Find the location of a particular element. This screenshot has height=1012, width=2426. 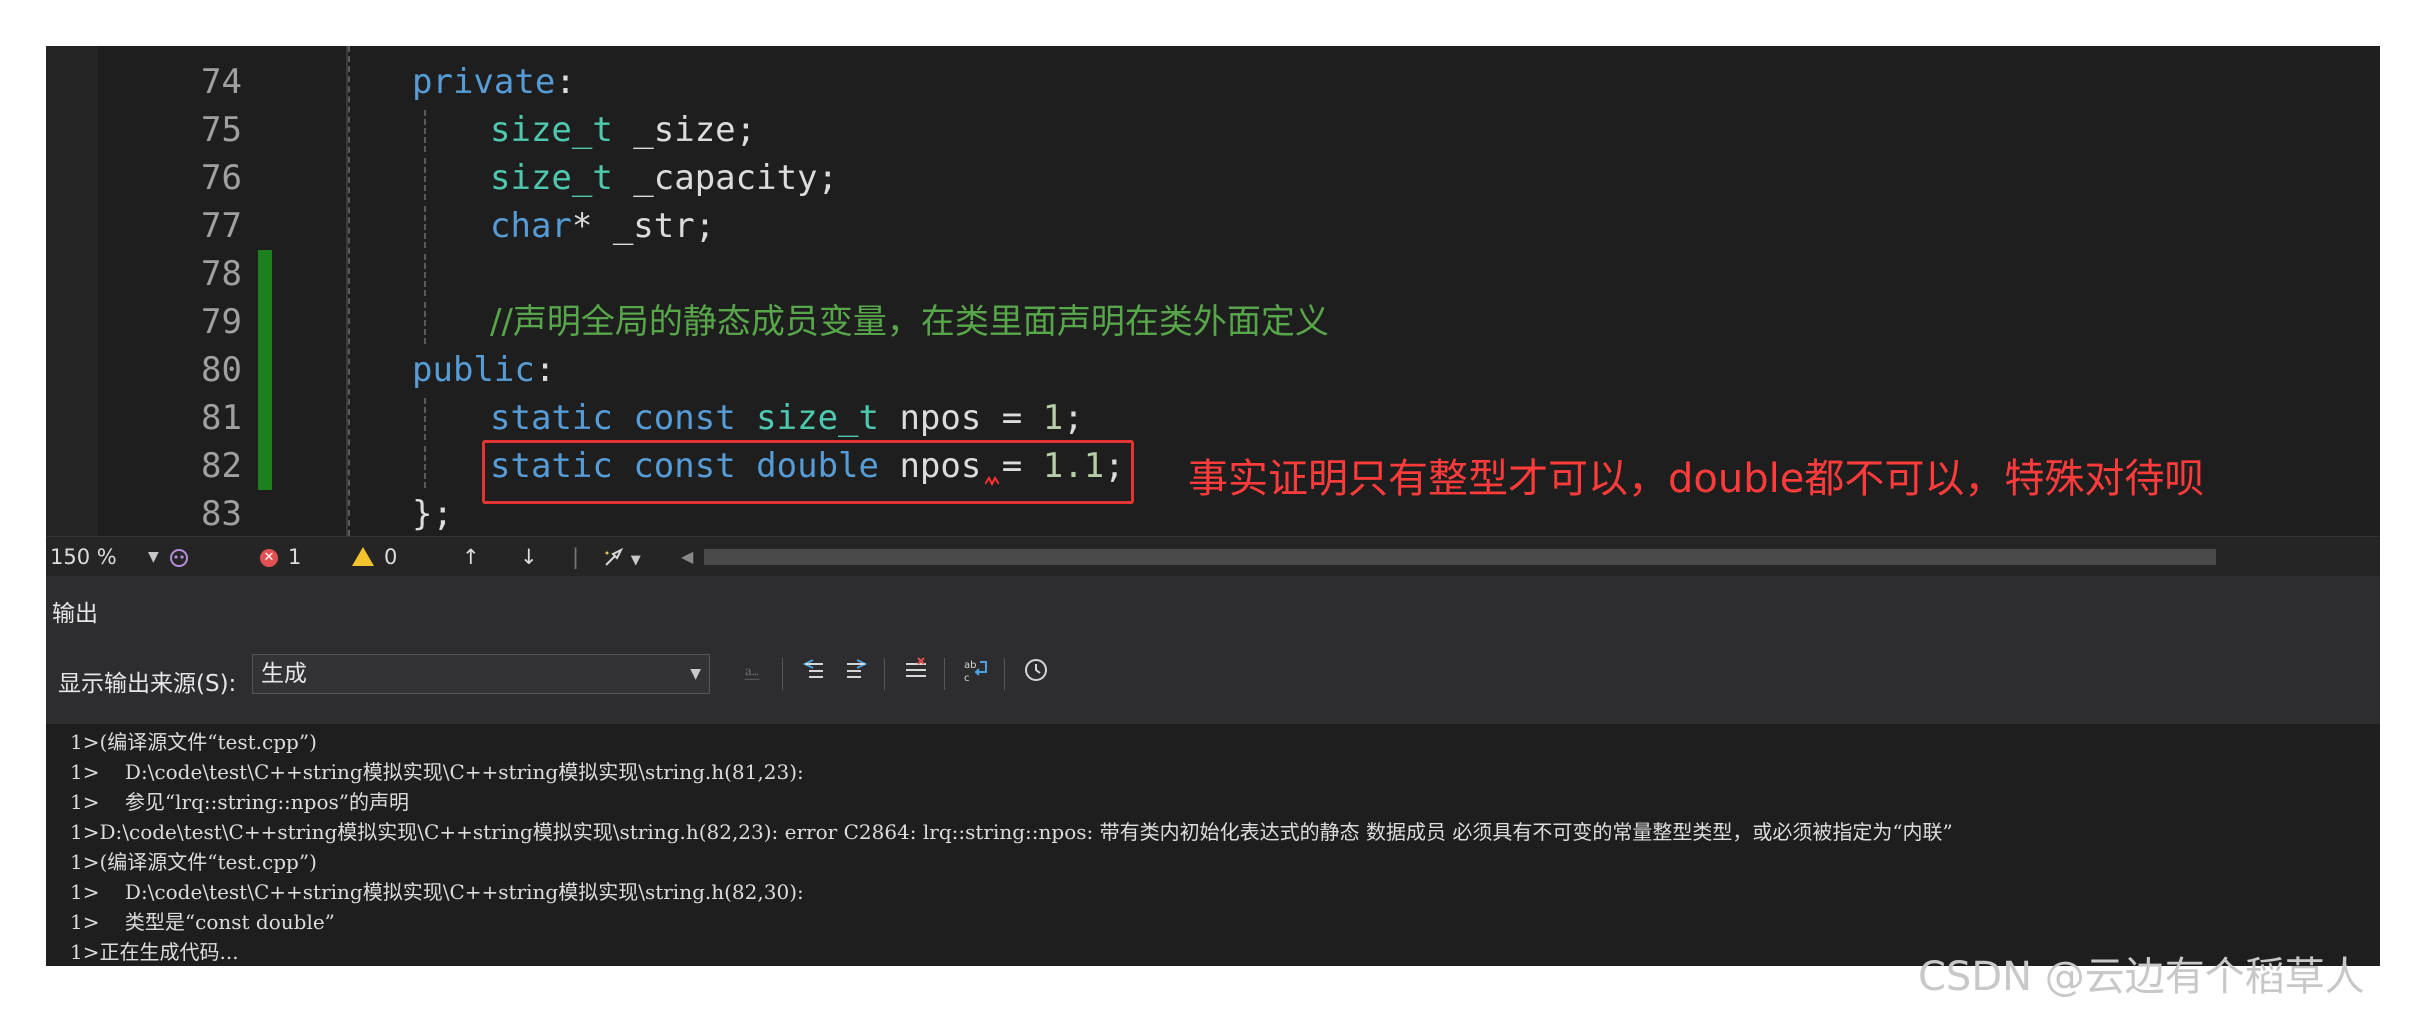

code-text: size_t _size; is located at coordinates (623, 130).